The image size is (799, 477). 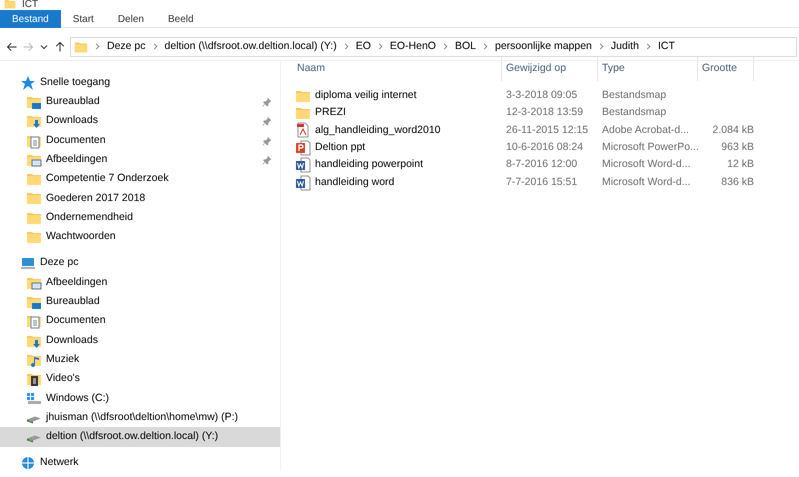 What do you see at coordinates (397, 96) in the screenshot?
I see `file-name: diploma veilig internet` at bounding box center [397, 96].